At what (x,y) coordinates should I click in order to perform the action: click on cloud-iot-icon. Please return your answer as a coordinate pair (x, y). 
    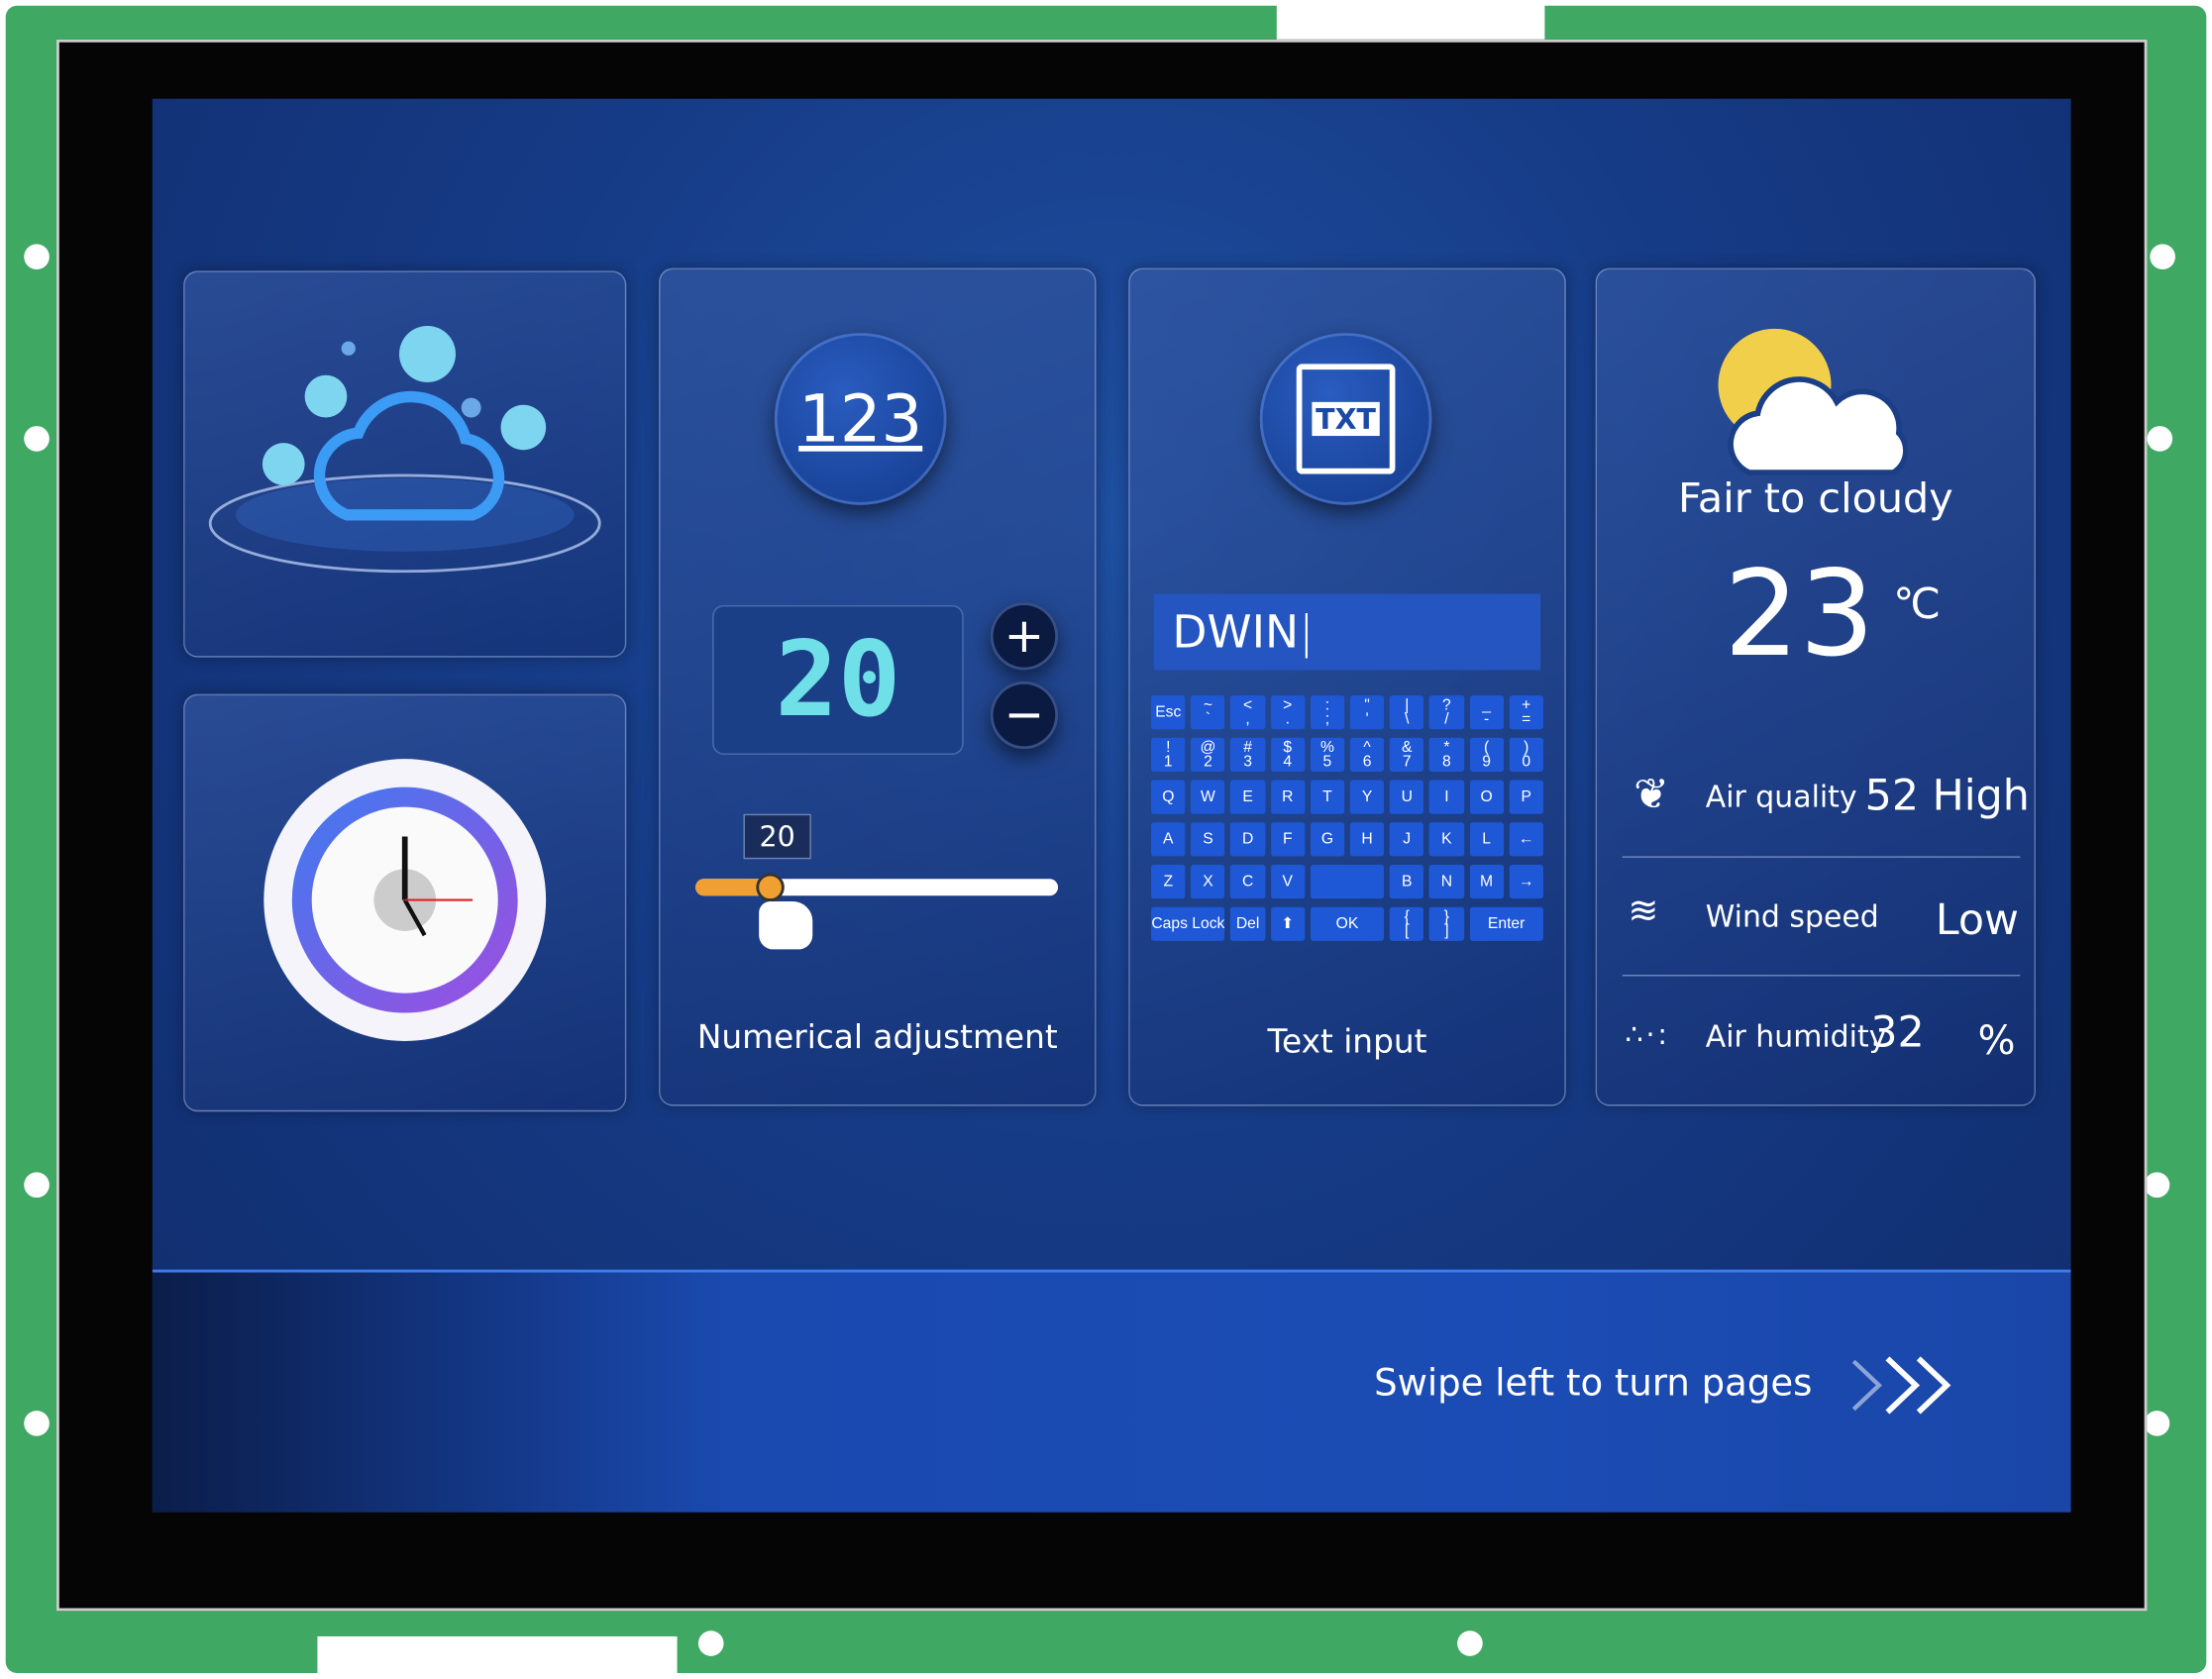
    Looking at the image, I should click on (404, 449).